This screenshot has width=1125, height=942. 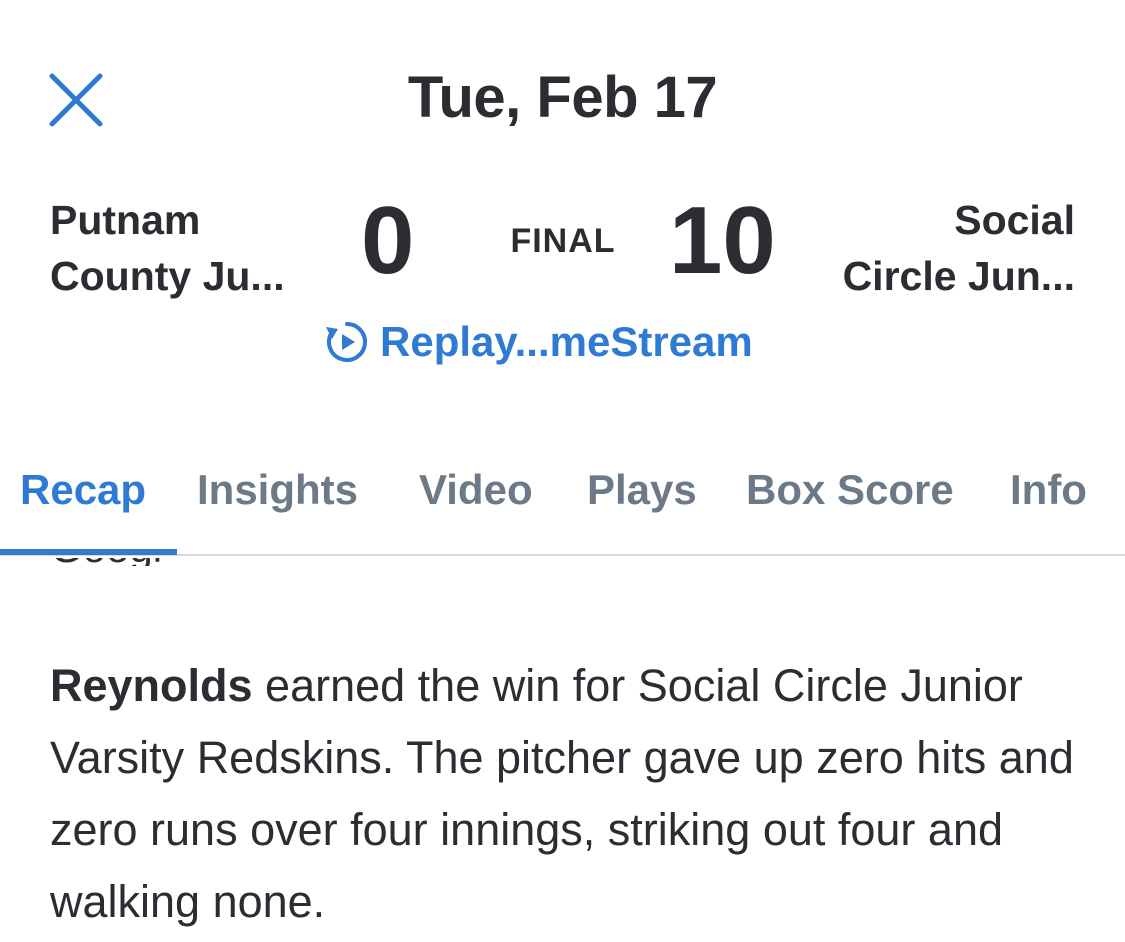 I want to click on home-team-score: 10, so click(x=722, y=240).